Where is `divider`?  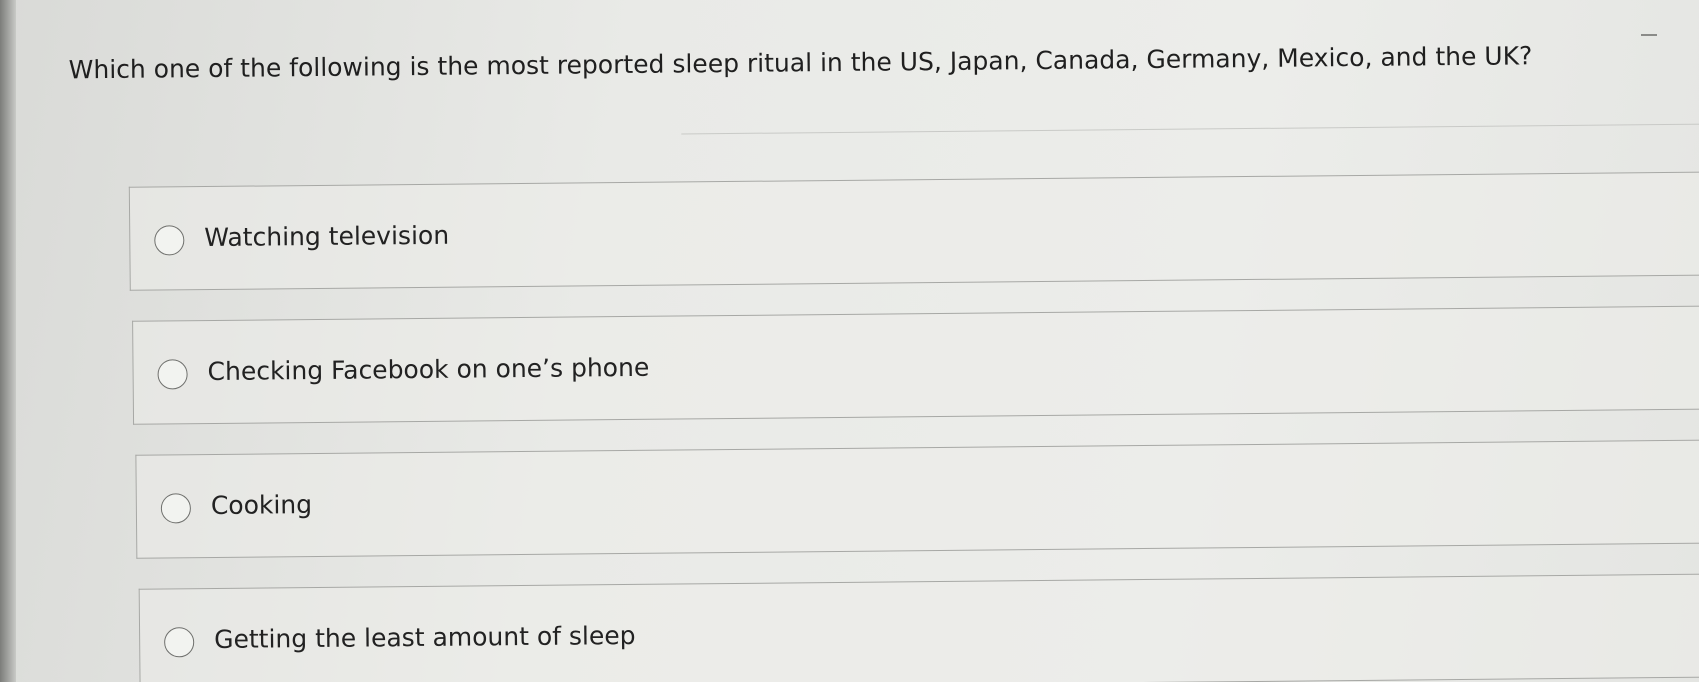 divider is located at coordinates (1190, 129).